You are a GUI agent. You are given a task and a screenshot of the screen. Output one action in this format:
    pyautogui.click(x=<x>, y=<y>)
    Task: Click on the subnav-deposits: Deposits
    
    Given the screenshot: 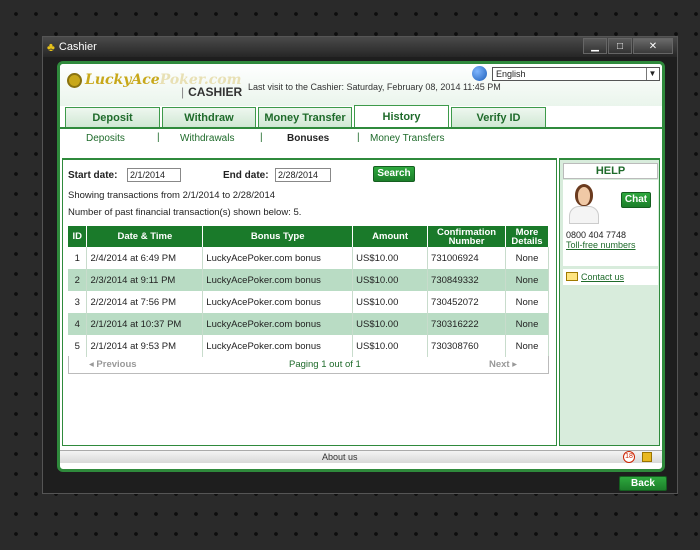 What is the action you would take?
    pyautogui.click(x=105, y=138)
    